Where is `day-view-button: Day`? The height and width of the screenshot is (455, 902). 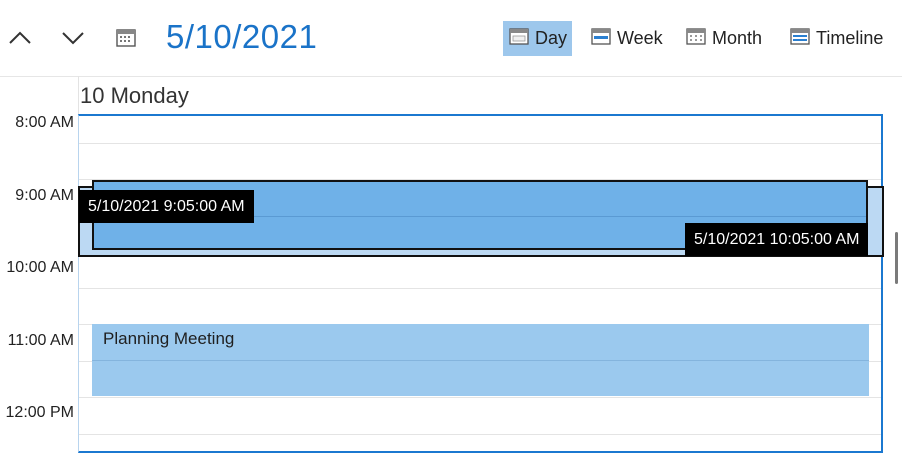
day-view-button: Day is located at coordinates (537, 38).